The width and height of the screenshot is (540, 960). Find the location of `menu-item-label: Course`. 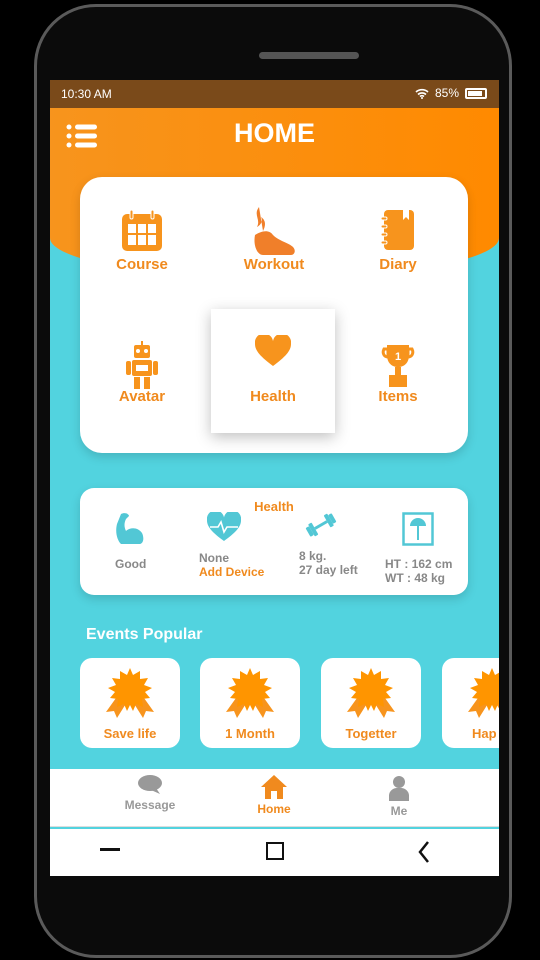

menu-item-label: Course is located at coordinates (142, 264).